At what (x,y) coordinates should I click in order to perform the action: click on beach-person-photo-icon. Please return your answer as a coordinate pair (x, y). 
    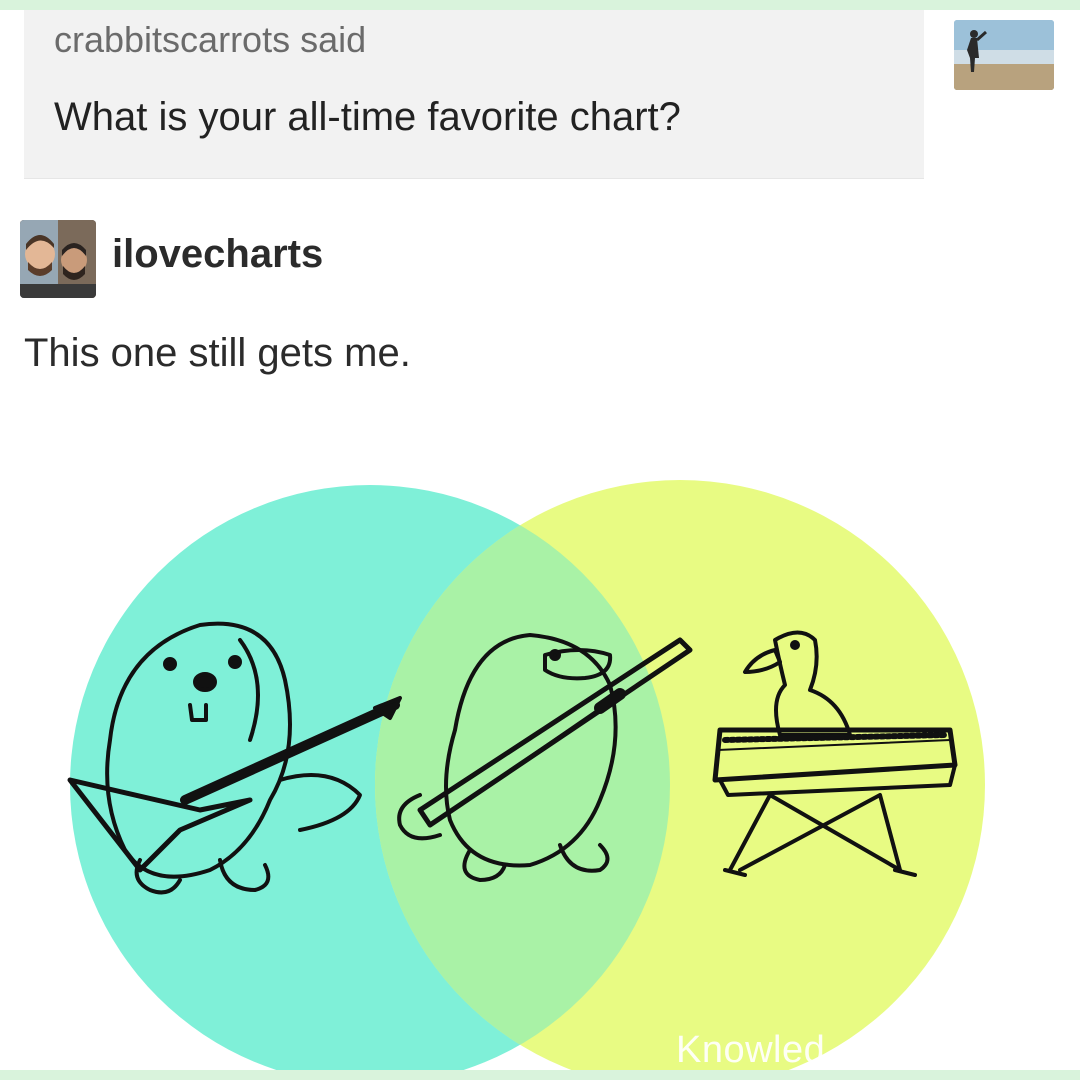
    Looking at the image, I should click on (1004, 55).